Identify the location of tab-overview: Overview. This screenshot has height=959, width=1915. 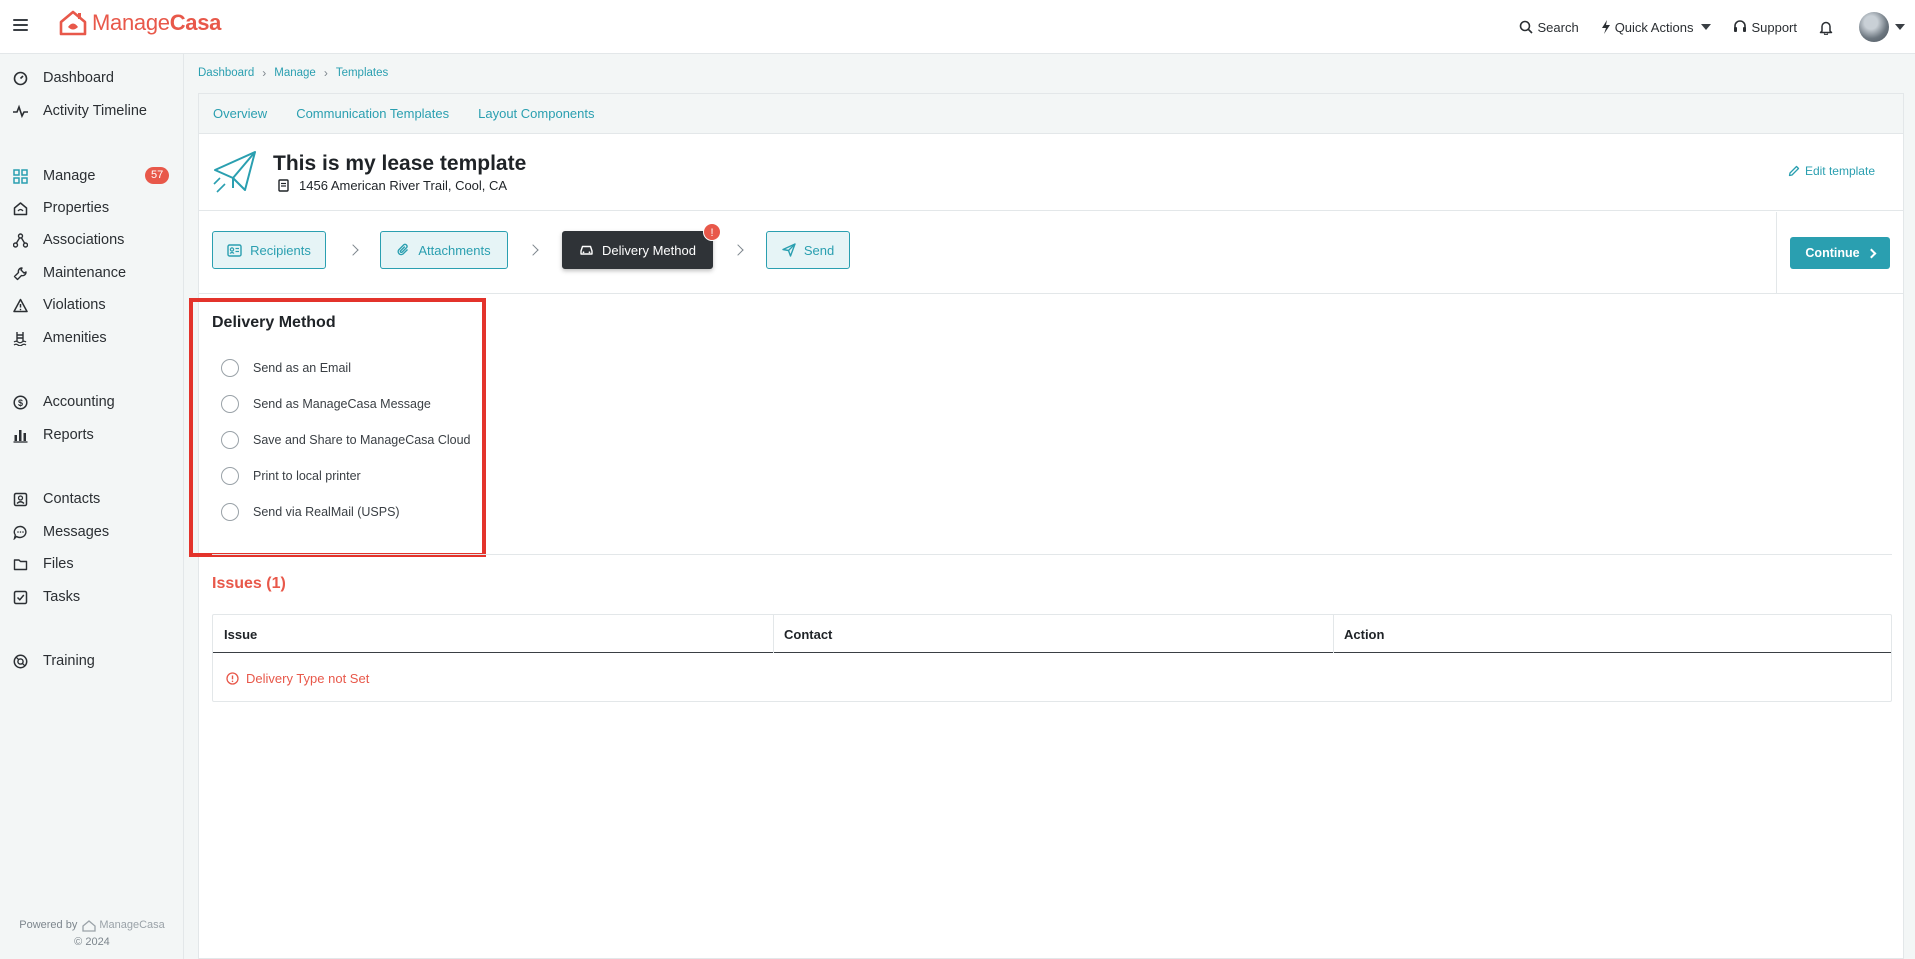
(240, 113).